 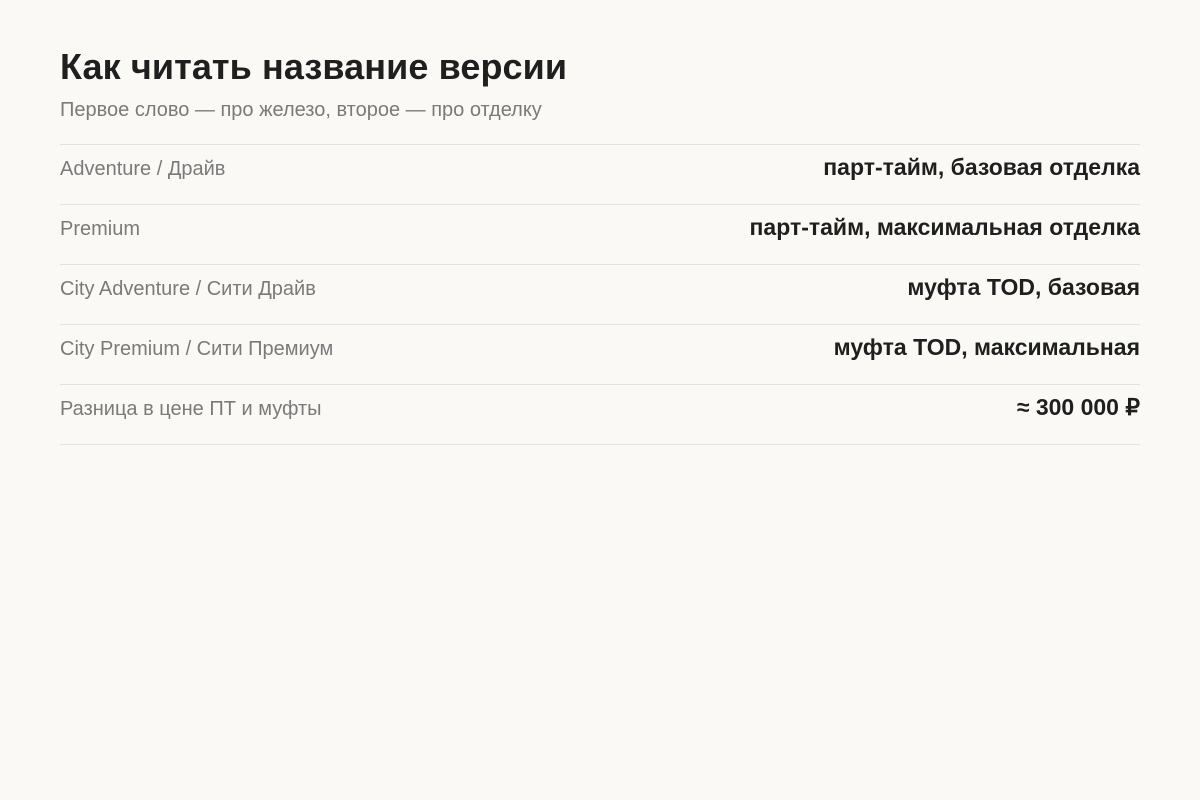 What do you see at coordinates (143, 169) in the screenshot?
I see `row-label: Adventure / Драйв` at bounding box center [143, 169].